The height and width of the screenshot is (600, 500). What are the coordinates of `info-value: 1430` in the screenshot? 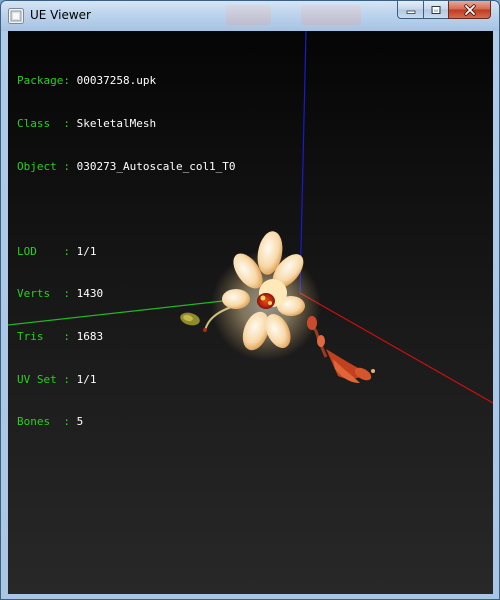 It's located at (90, 294).